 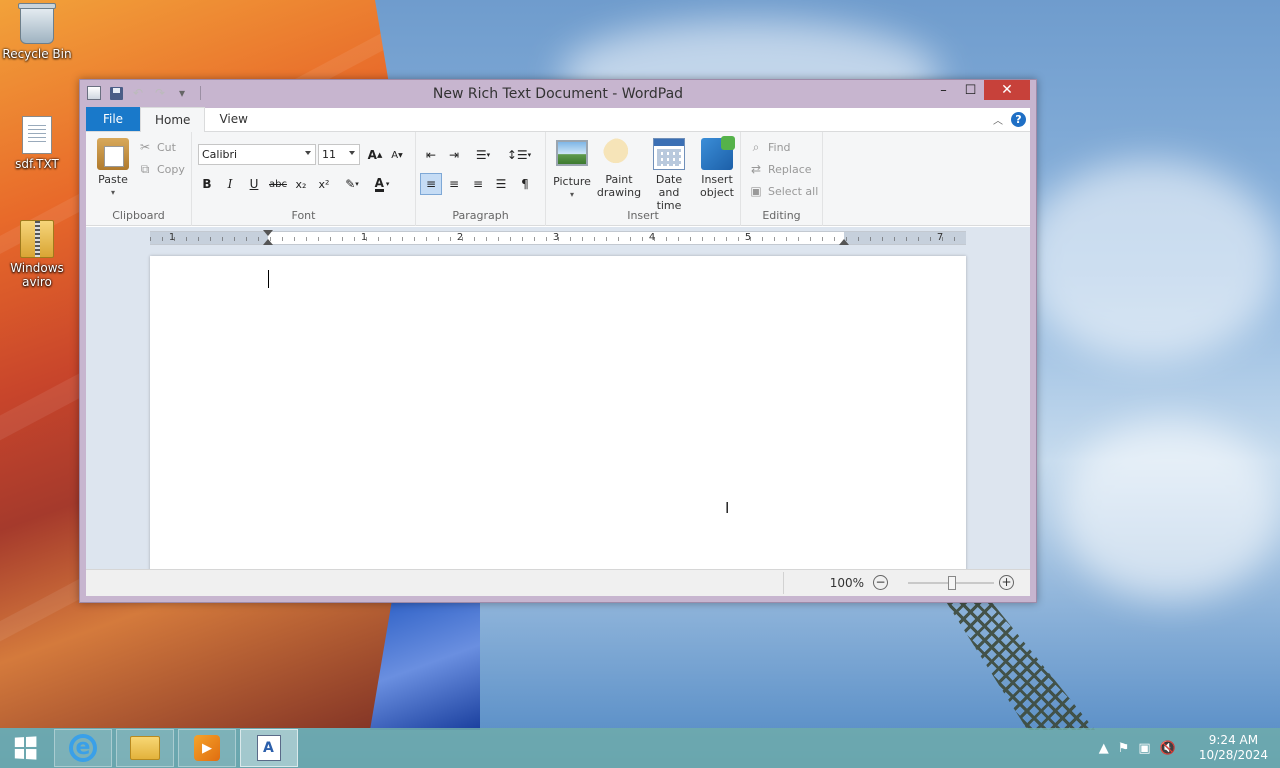 I want to click on zoom-out-button: −, so click(x=880, y=582).